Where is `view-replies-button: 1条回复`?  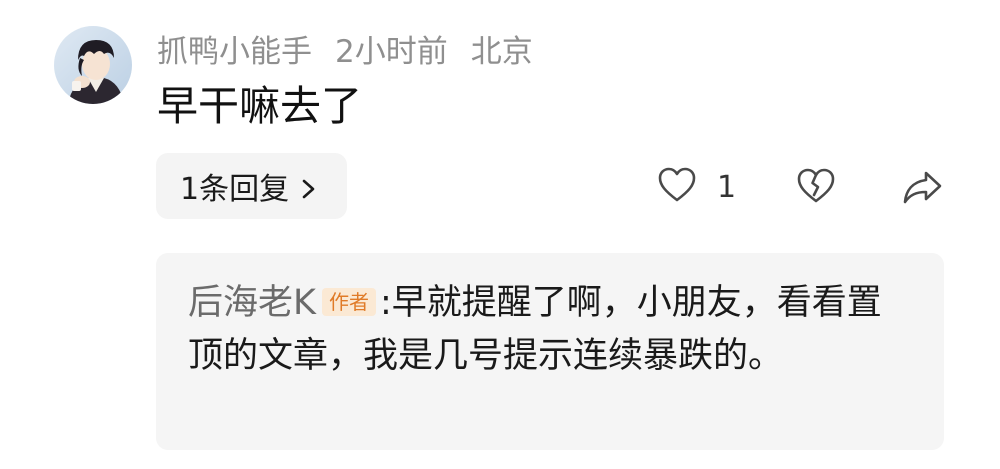 view-replies-button: 1条回复 is located at coordinates (251, 186).